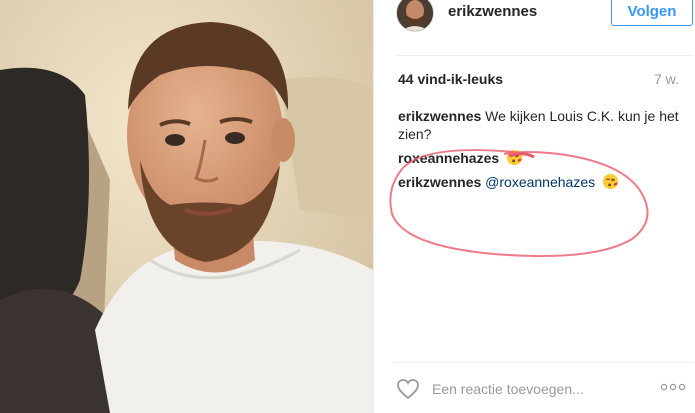  What do you see at coordinates (544, 362) in the screenshot?
I see `footer-divider` at bounding box center [544, 362].